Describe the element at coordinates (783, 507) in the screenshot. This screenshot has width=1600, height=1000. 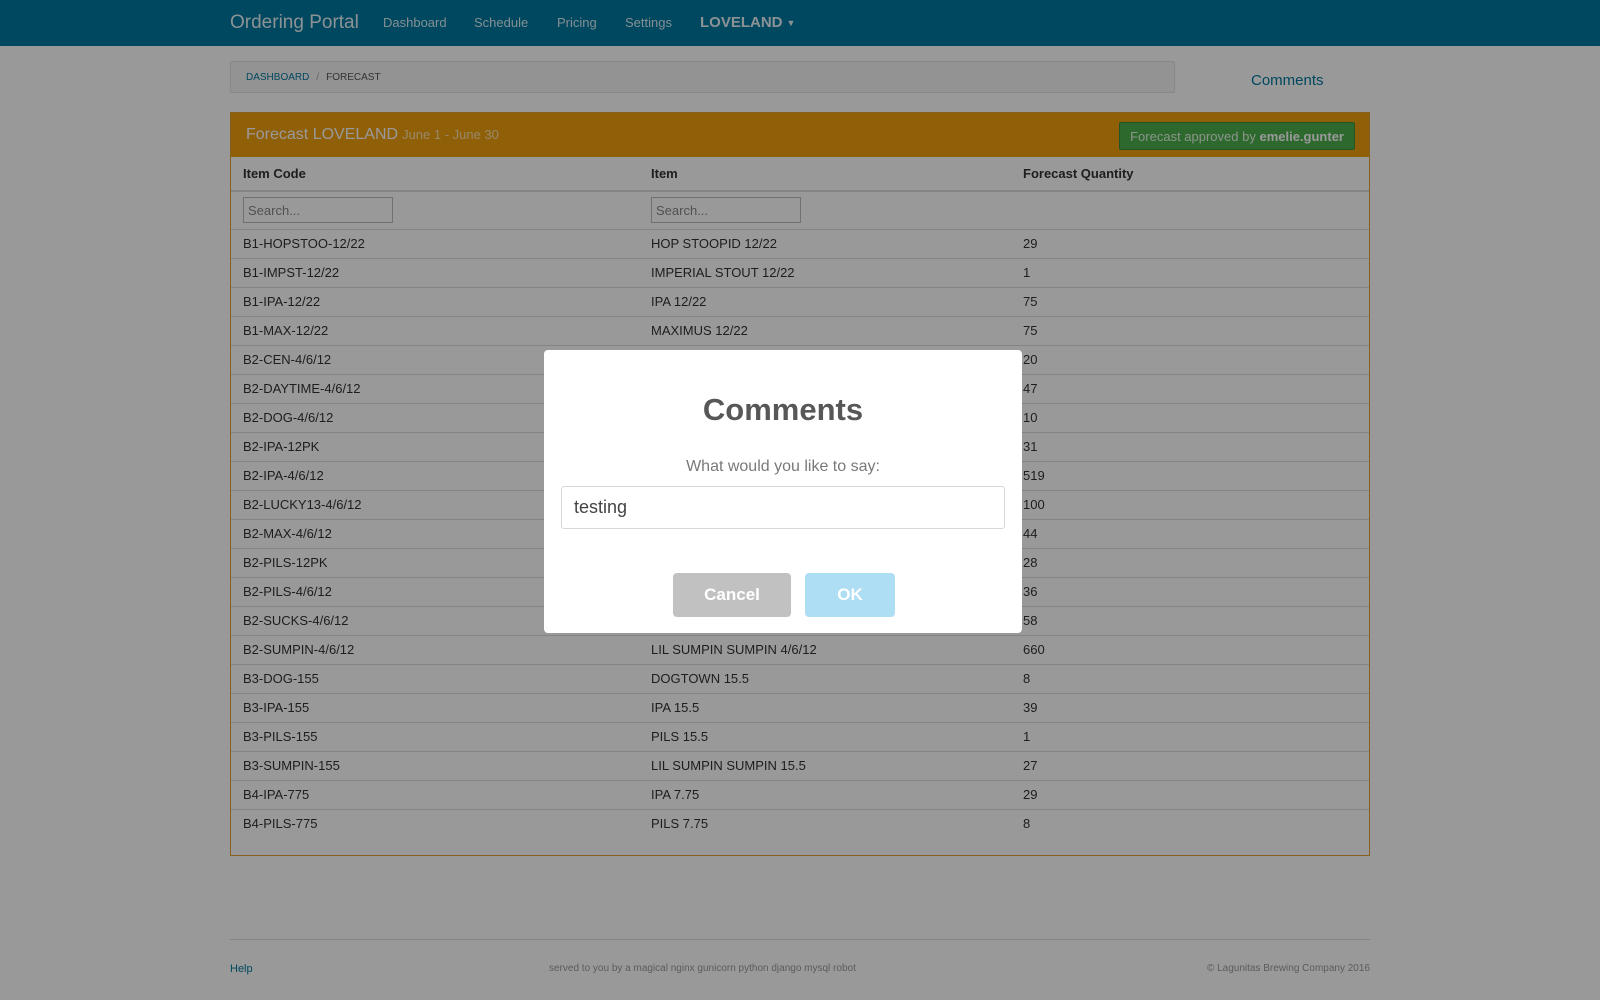
I see `comment-input` at that location.